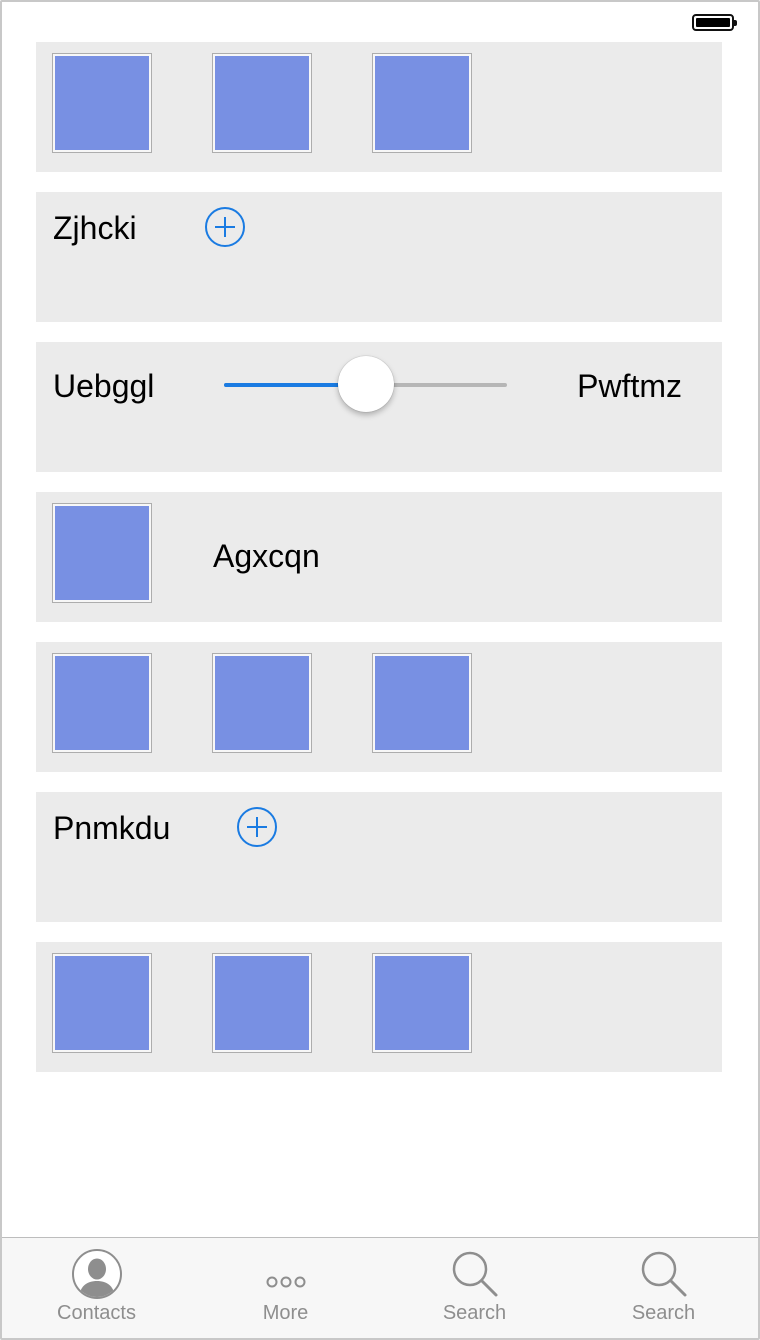  What do you see at coordinates (379, 857) in the screenshot?
I see `label-add-row: Pnmkdu` at bounding box center [379, 857].